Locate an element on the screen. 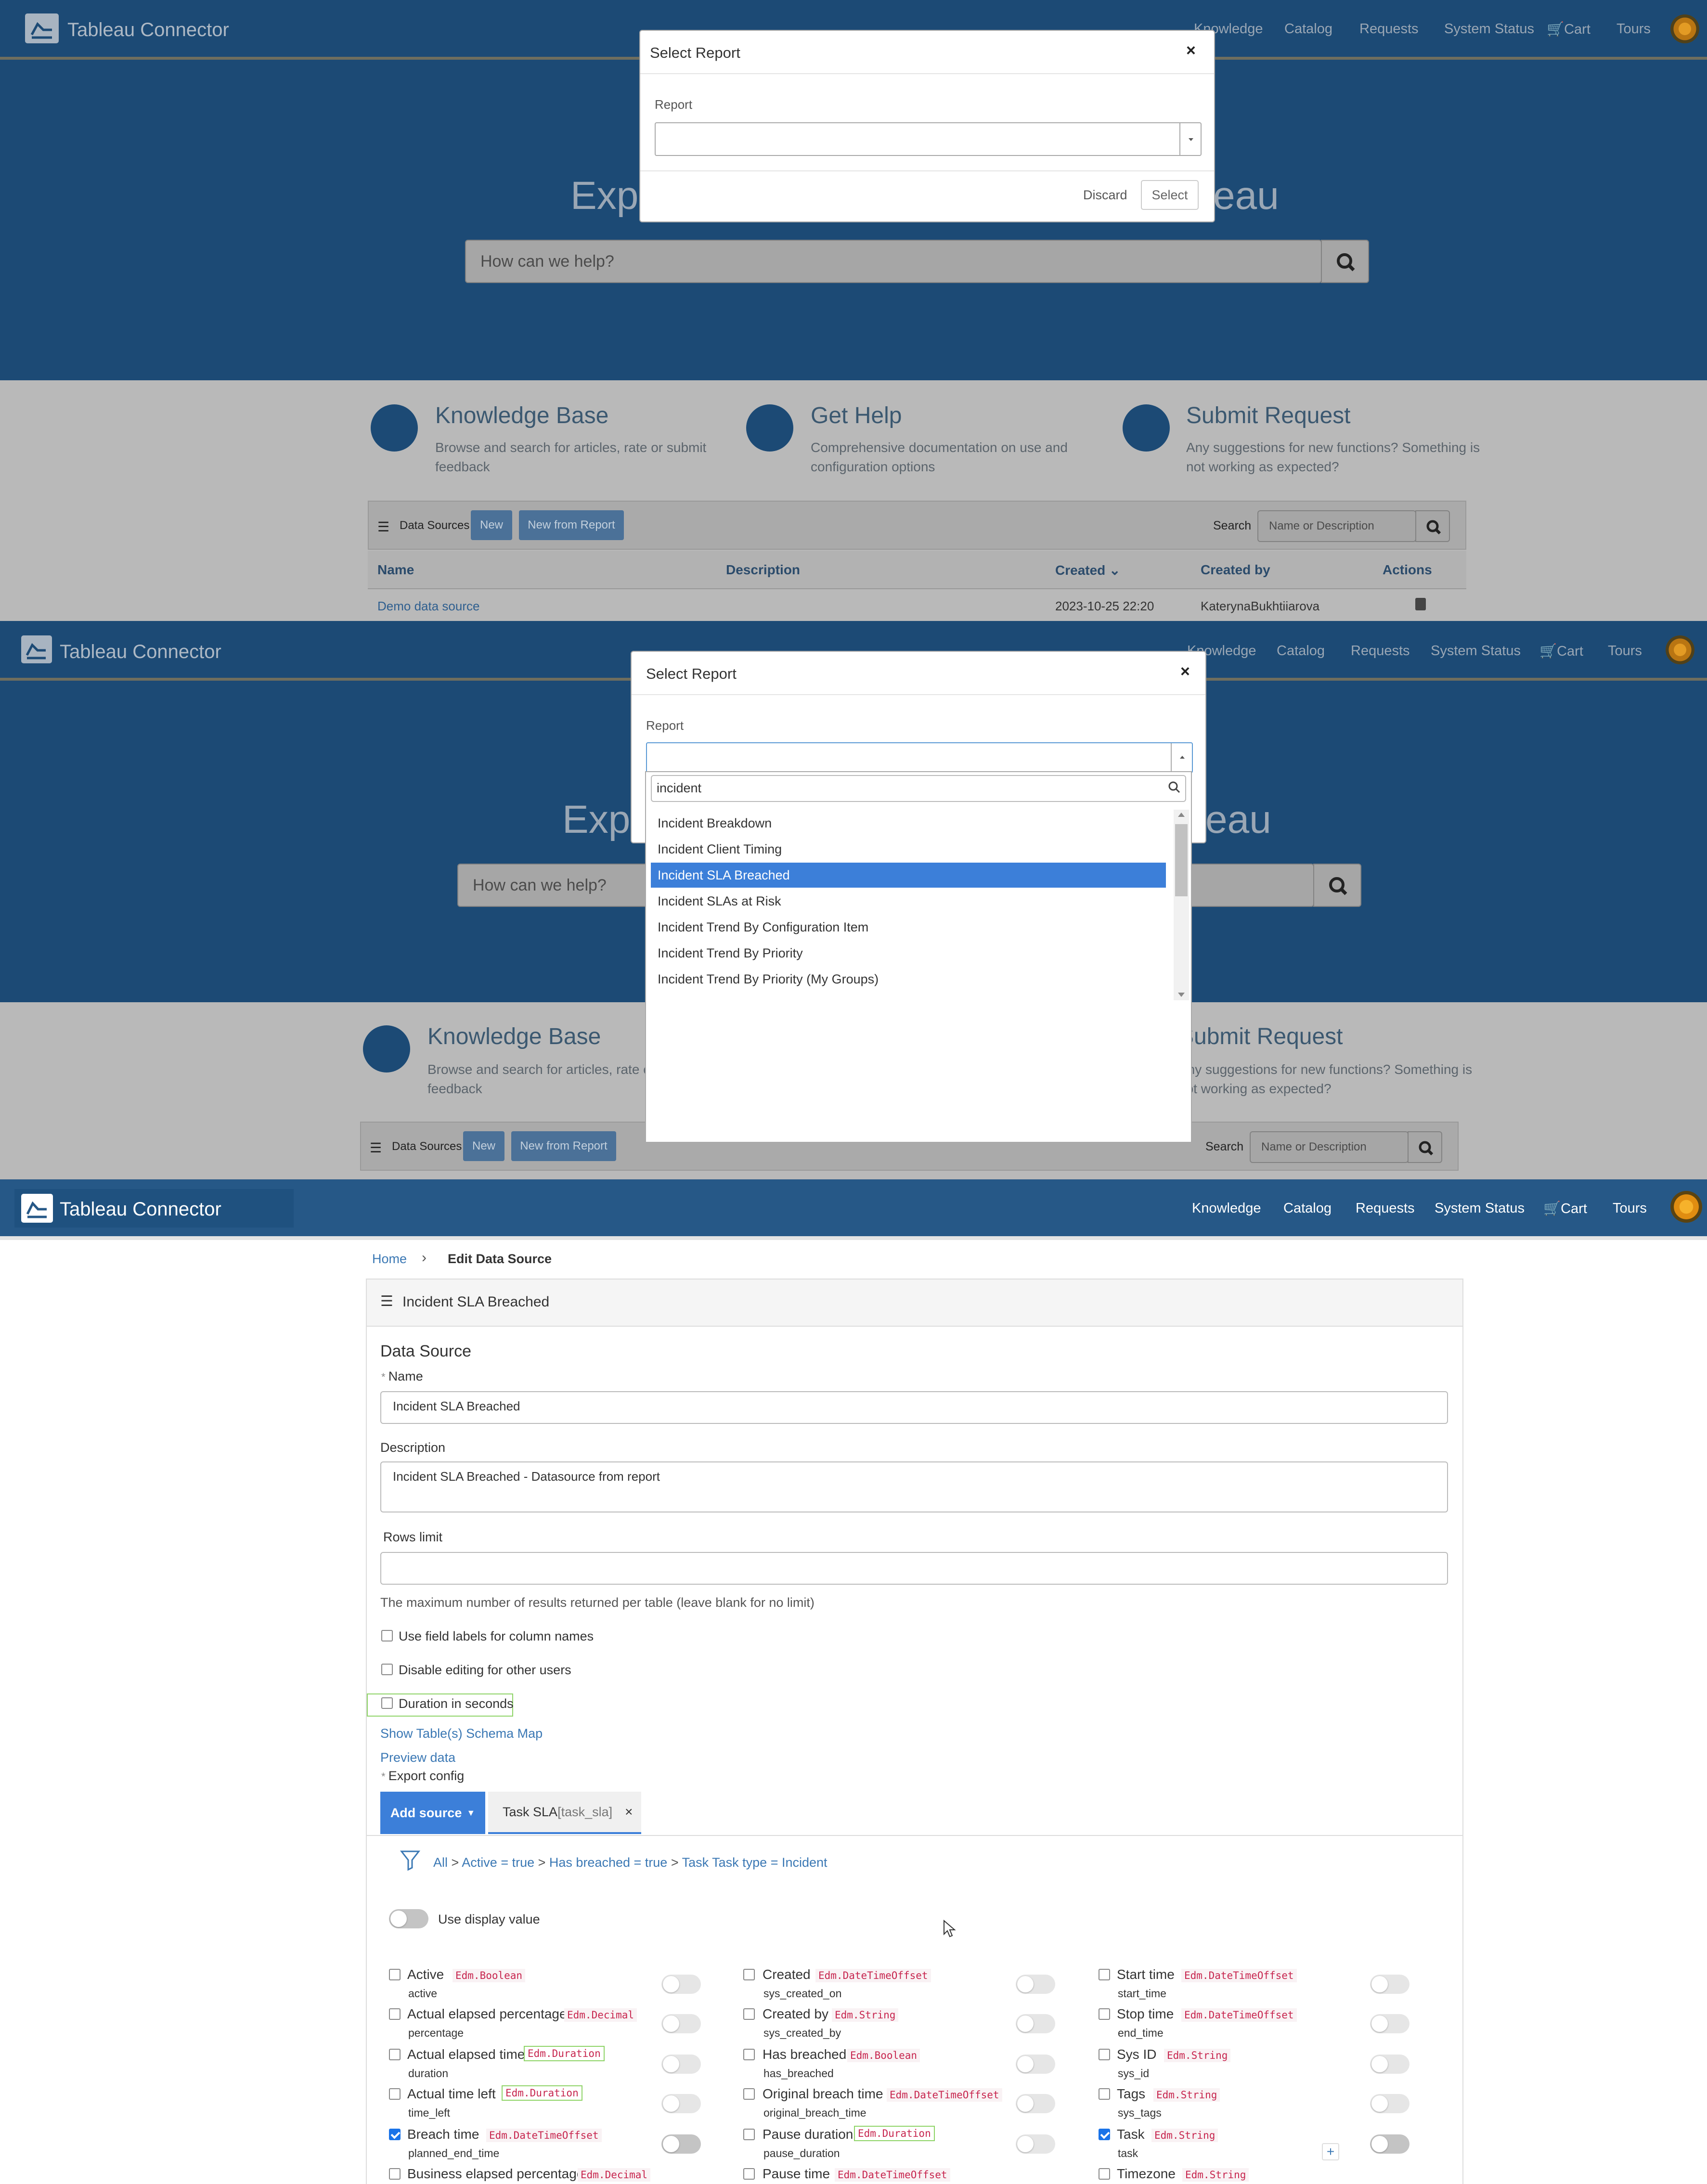  col-description: Description is located at coordinates (763, 570).